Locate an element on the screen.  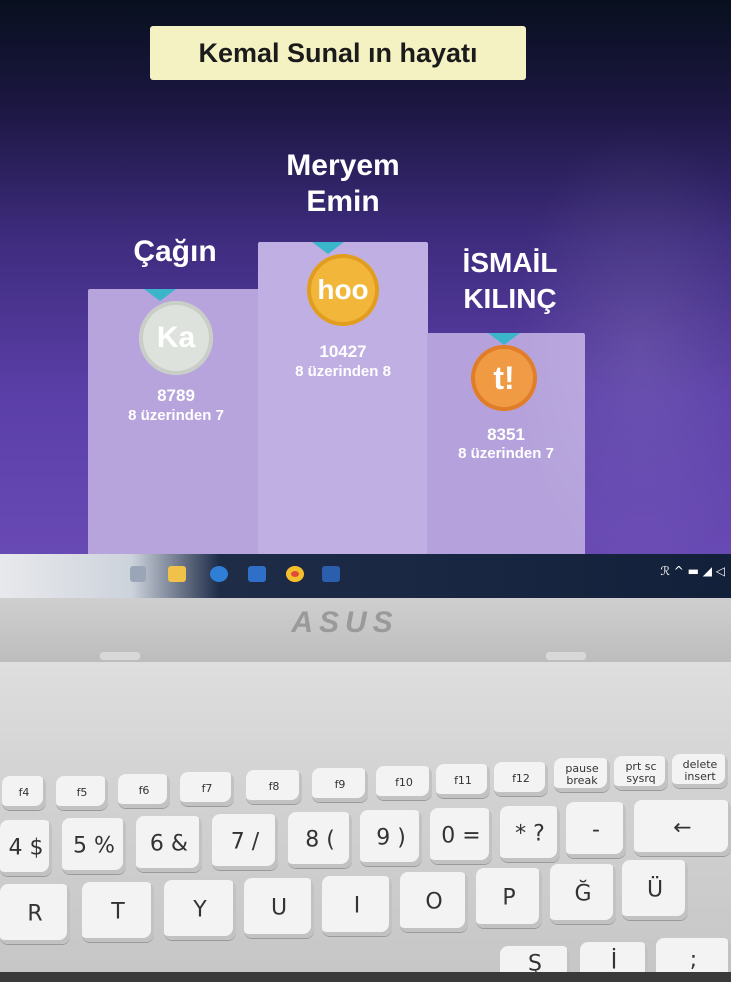
brand-logo: ASUS is located at coordinates (345, 622).